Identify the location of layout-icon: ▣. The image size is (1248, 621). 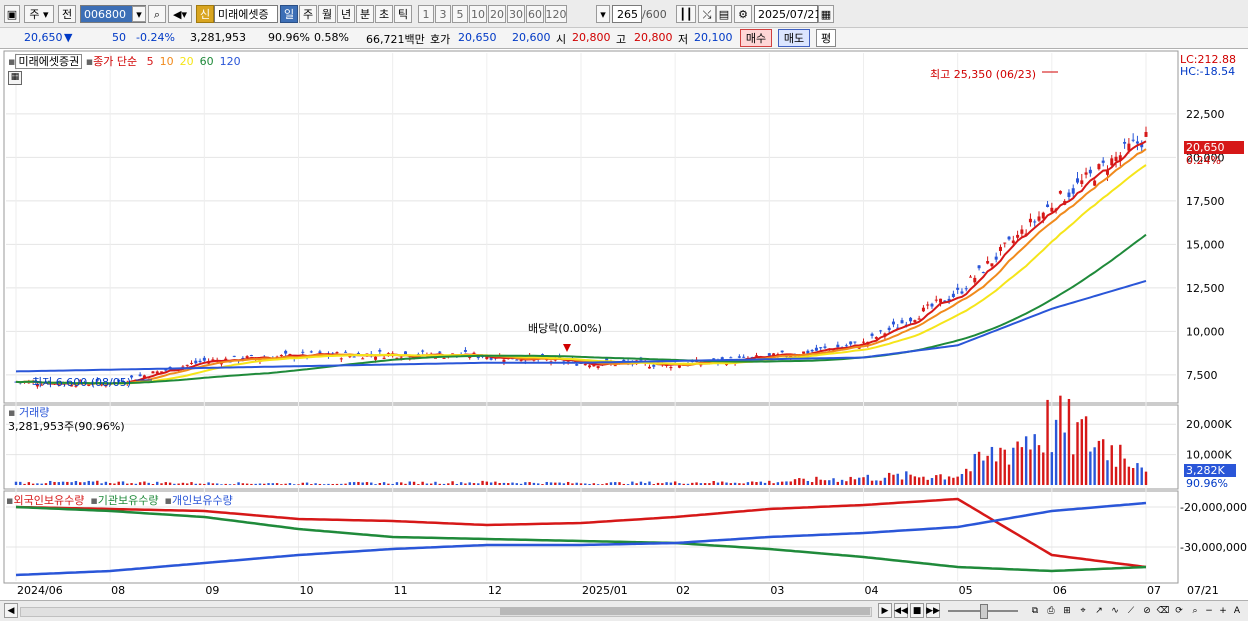
(12, 14).